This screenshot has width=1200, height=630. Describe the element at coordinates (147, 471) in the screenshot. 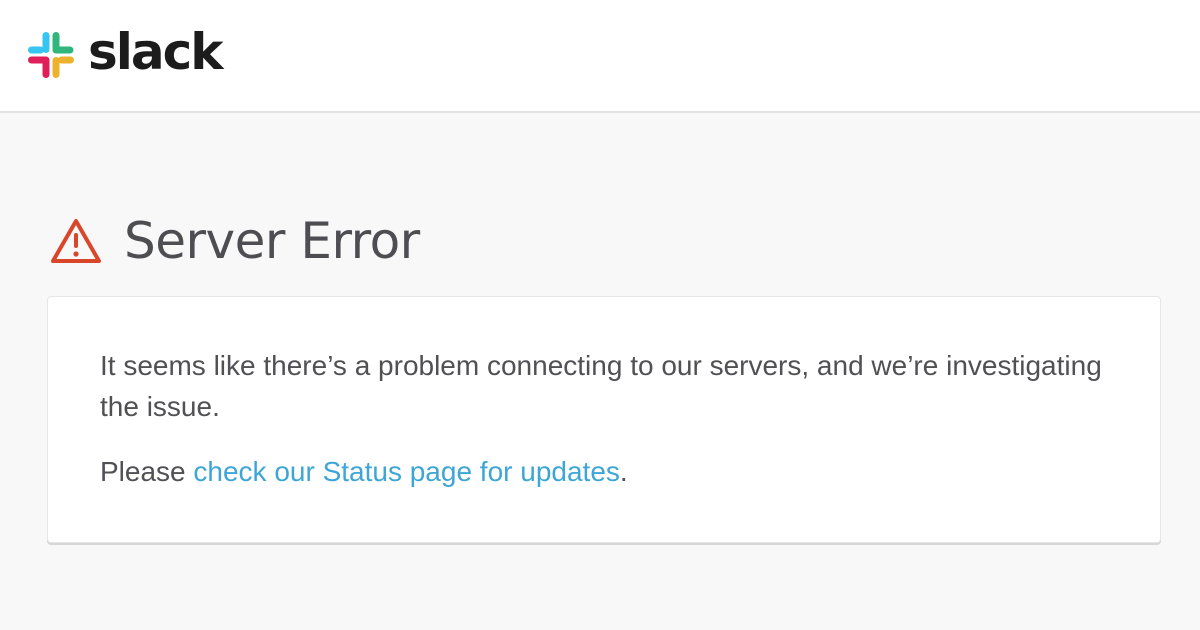

I see `status-prefix: Please` at that location.